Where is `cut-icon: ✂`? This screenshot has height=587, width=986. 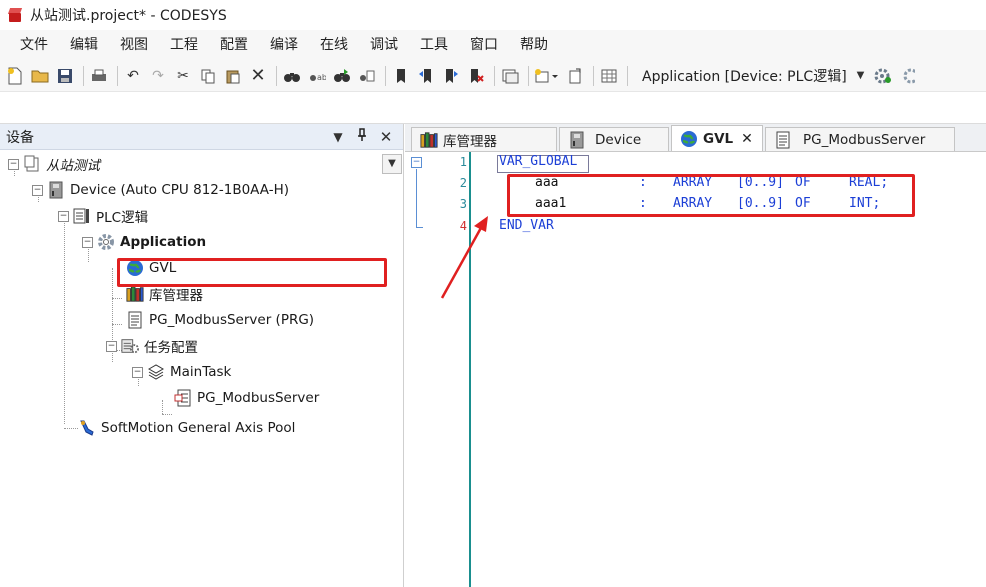
cut-icon: ✂ is located at coordinates (183, 76).